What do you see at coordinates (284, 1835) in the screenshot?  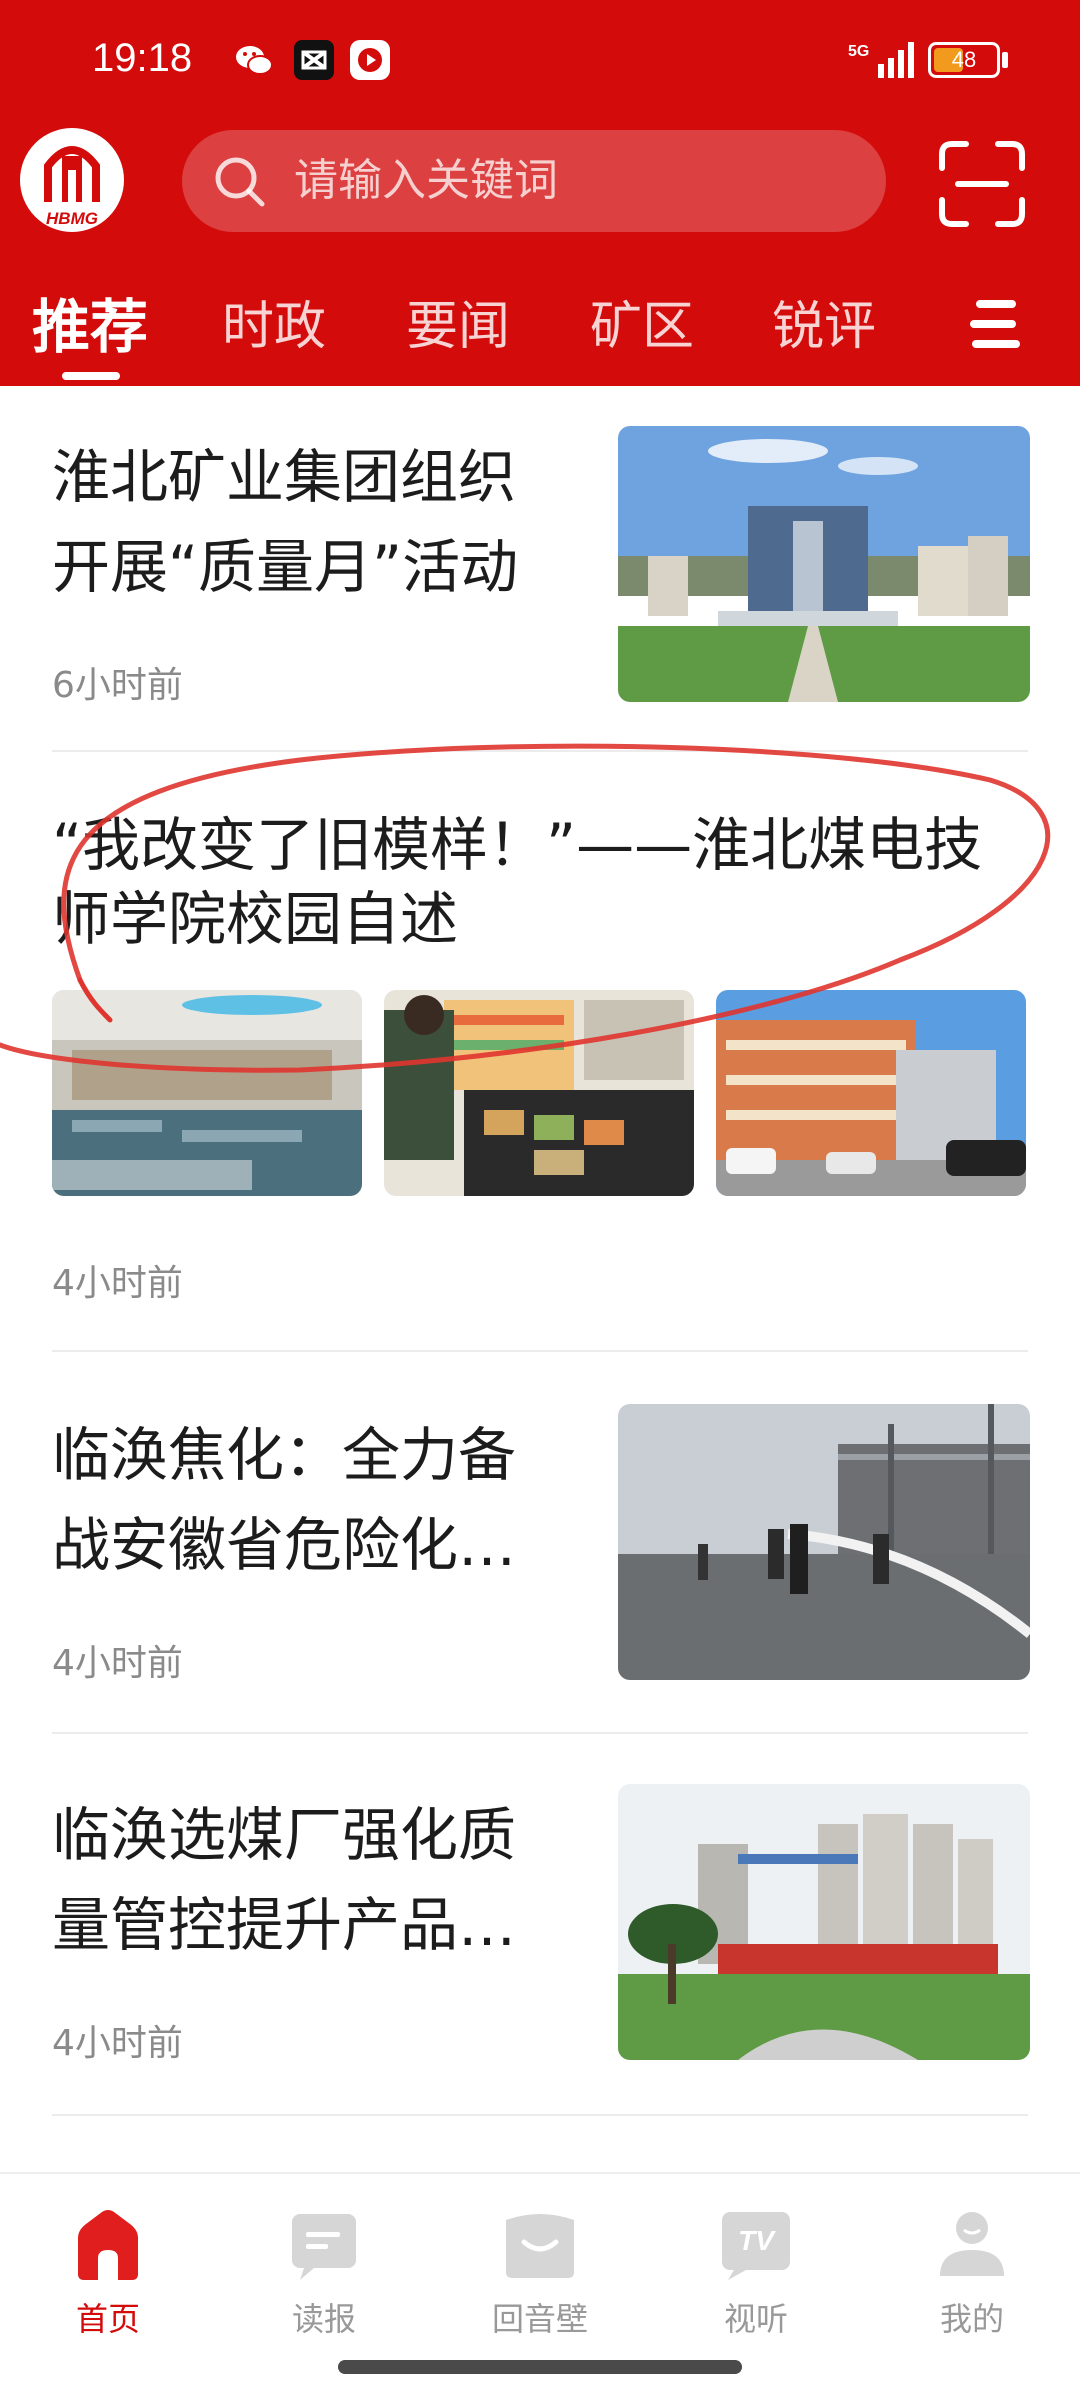 I see `article-title-line: 临涣选煤厂强化质` at bounding box center [284, 1835].